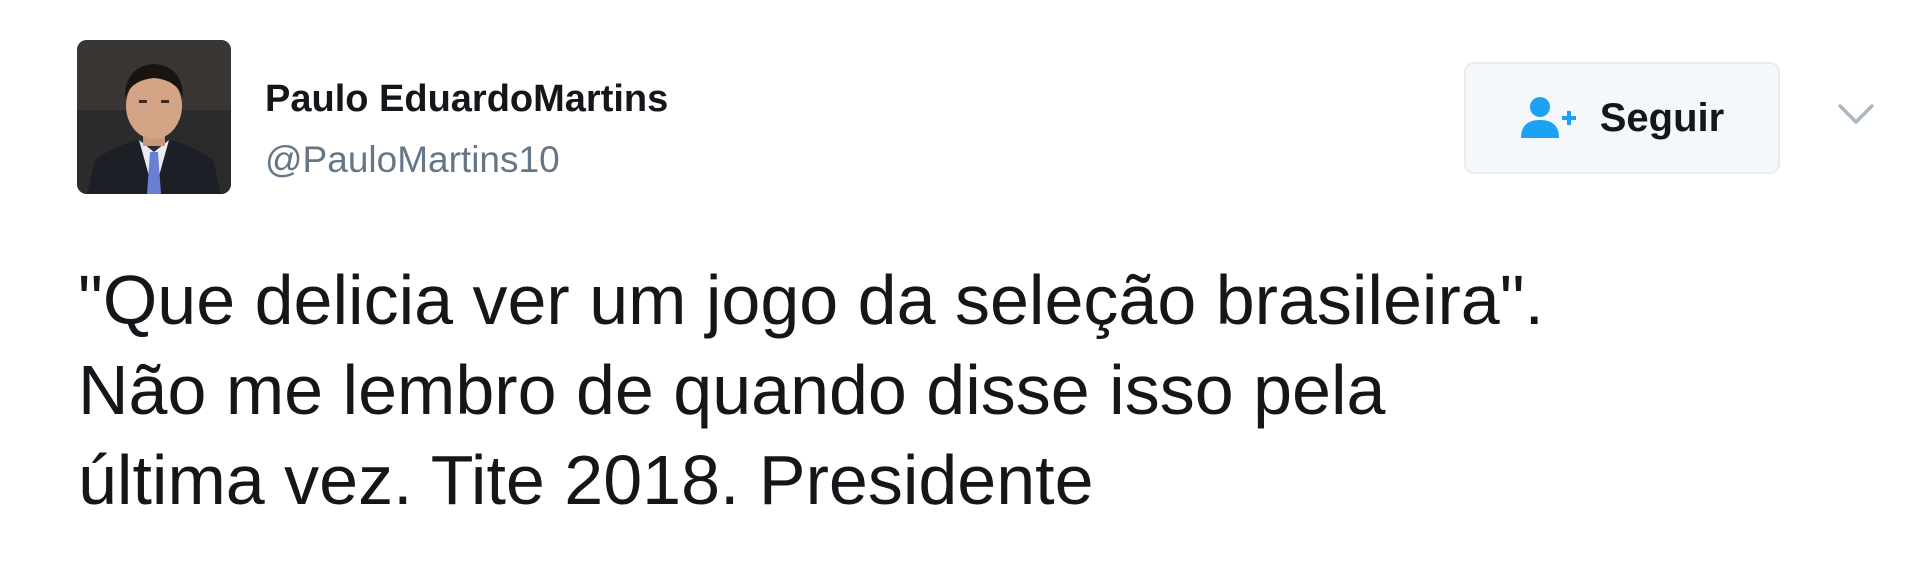 The image size is (1924, 575). I want to click on tweet-text-line: última vez. Tite 2018. Presidente, so click(586, 480).